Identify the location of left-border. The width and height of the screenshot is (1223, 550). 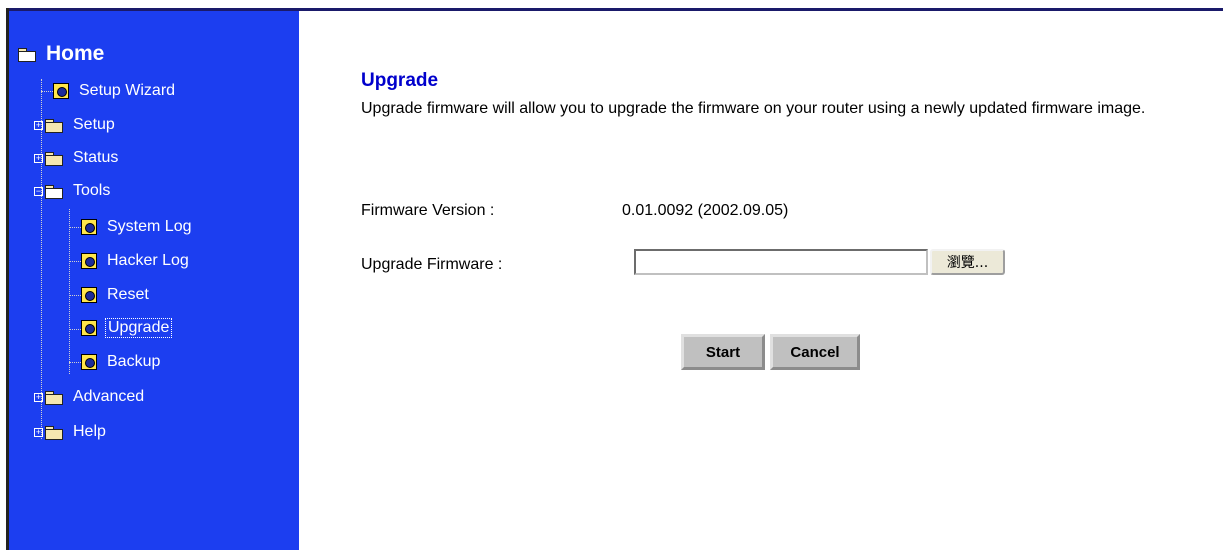
(4, 279).